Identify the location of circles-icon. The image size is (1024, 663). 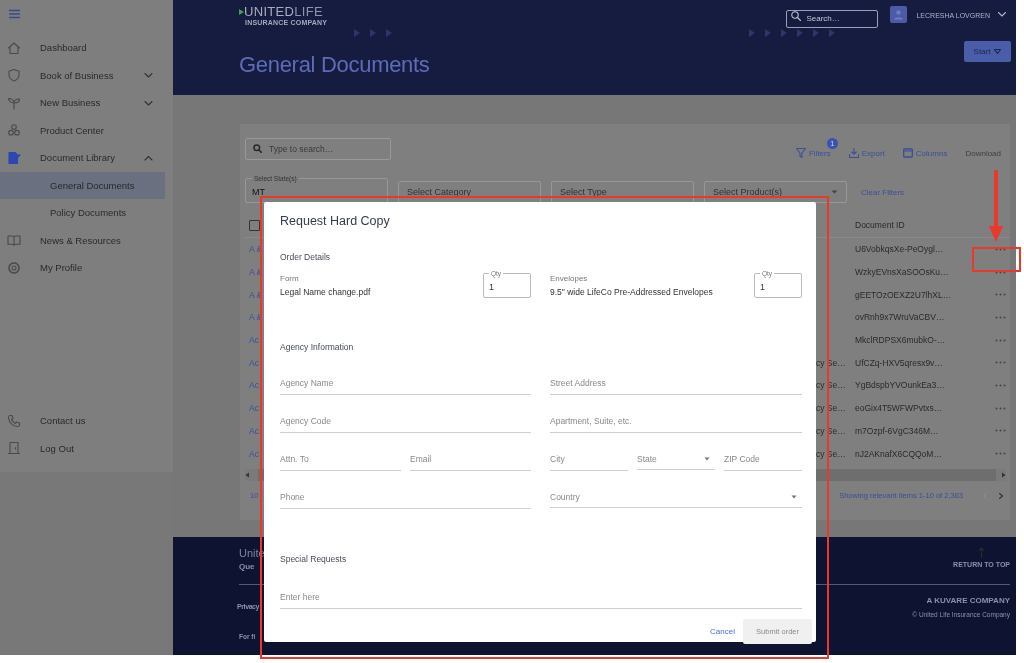
(14, 130).